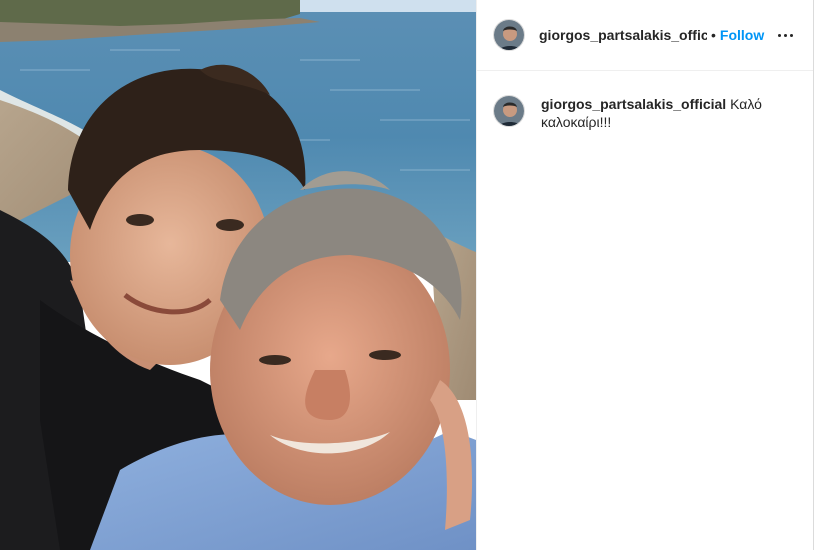 The width and height of the screenshot is (814, 550). Describe the element at coordinates (785, 35) in the screenshot. I see `more-options-icon` at that location.